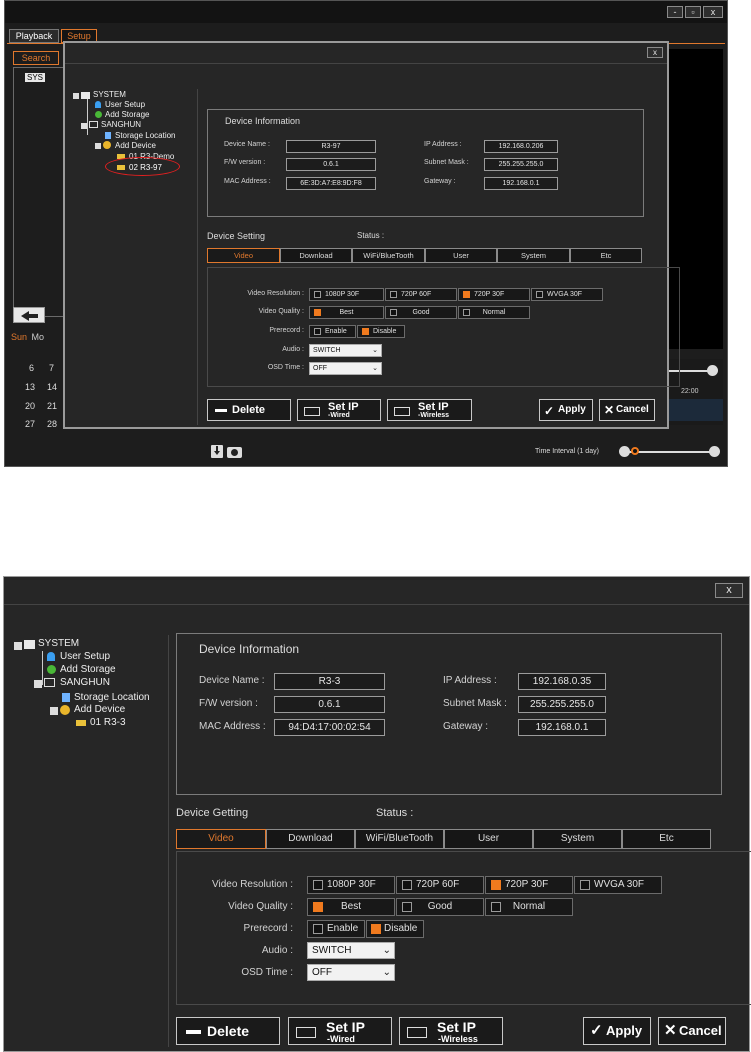  I want to click on calendar-day: 7, so click(51, 368).